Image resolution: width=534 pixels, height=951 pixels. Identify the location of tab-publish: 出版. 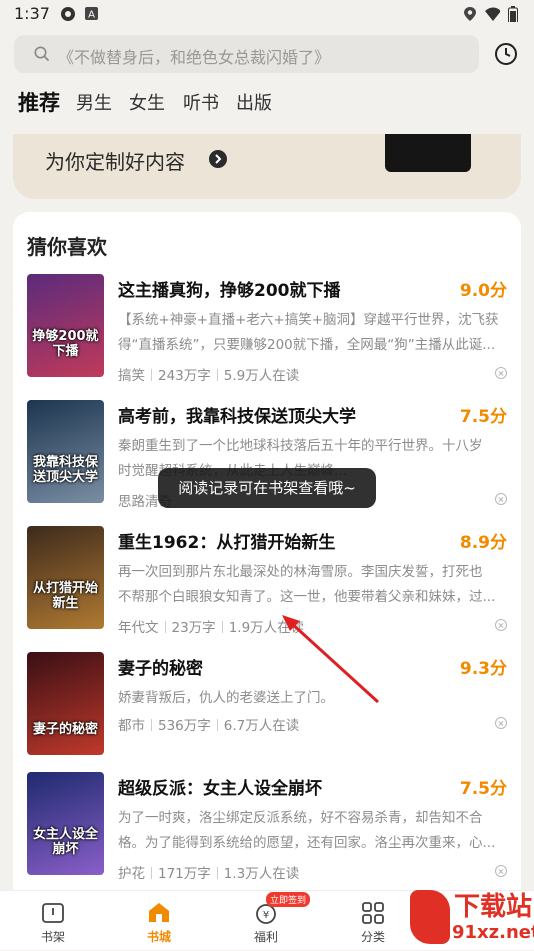
(254, 102).